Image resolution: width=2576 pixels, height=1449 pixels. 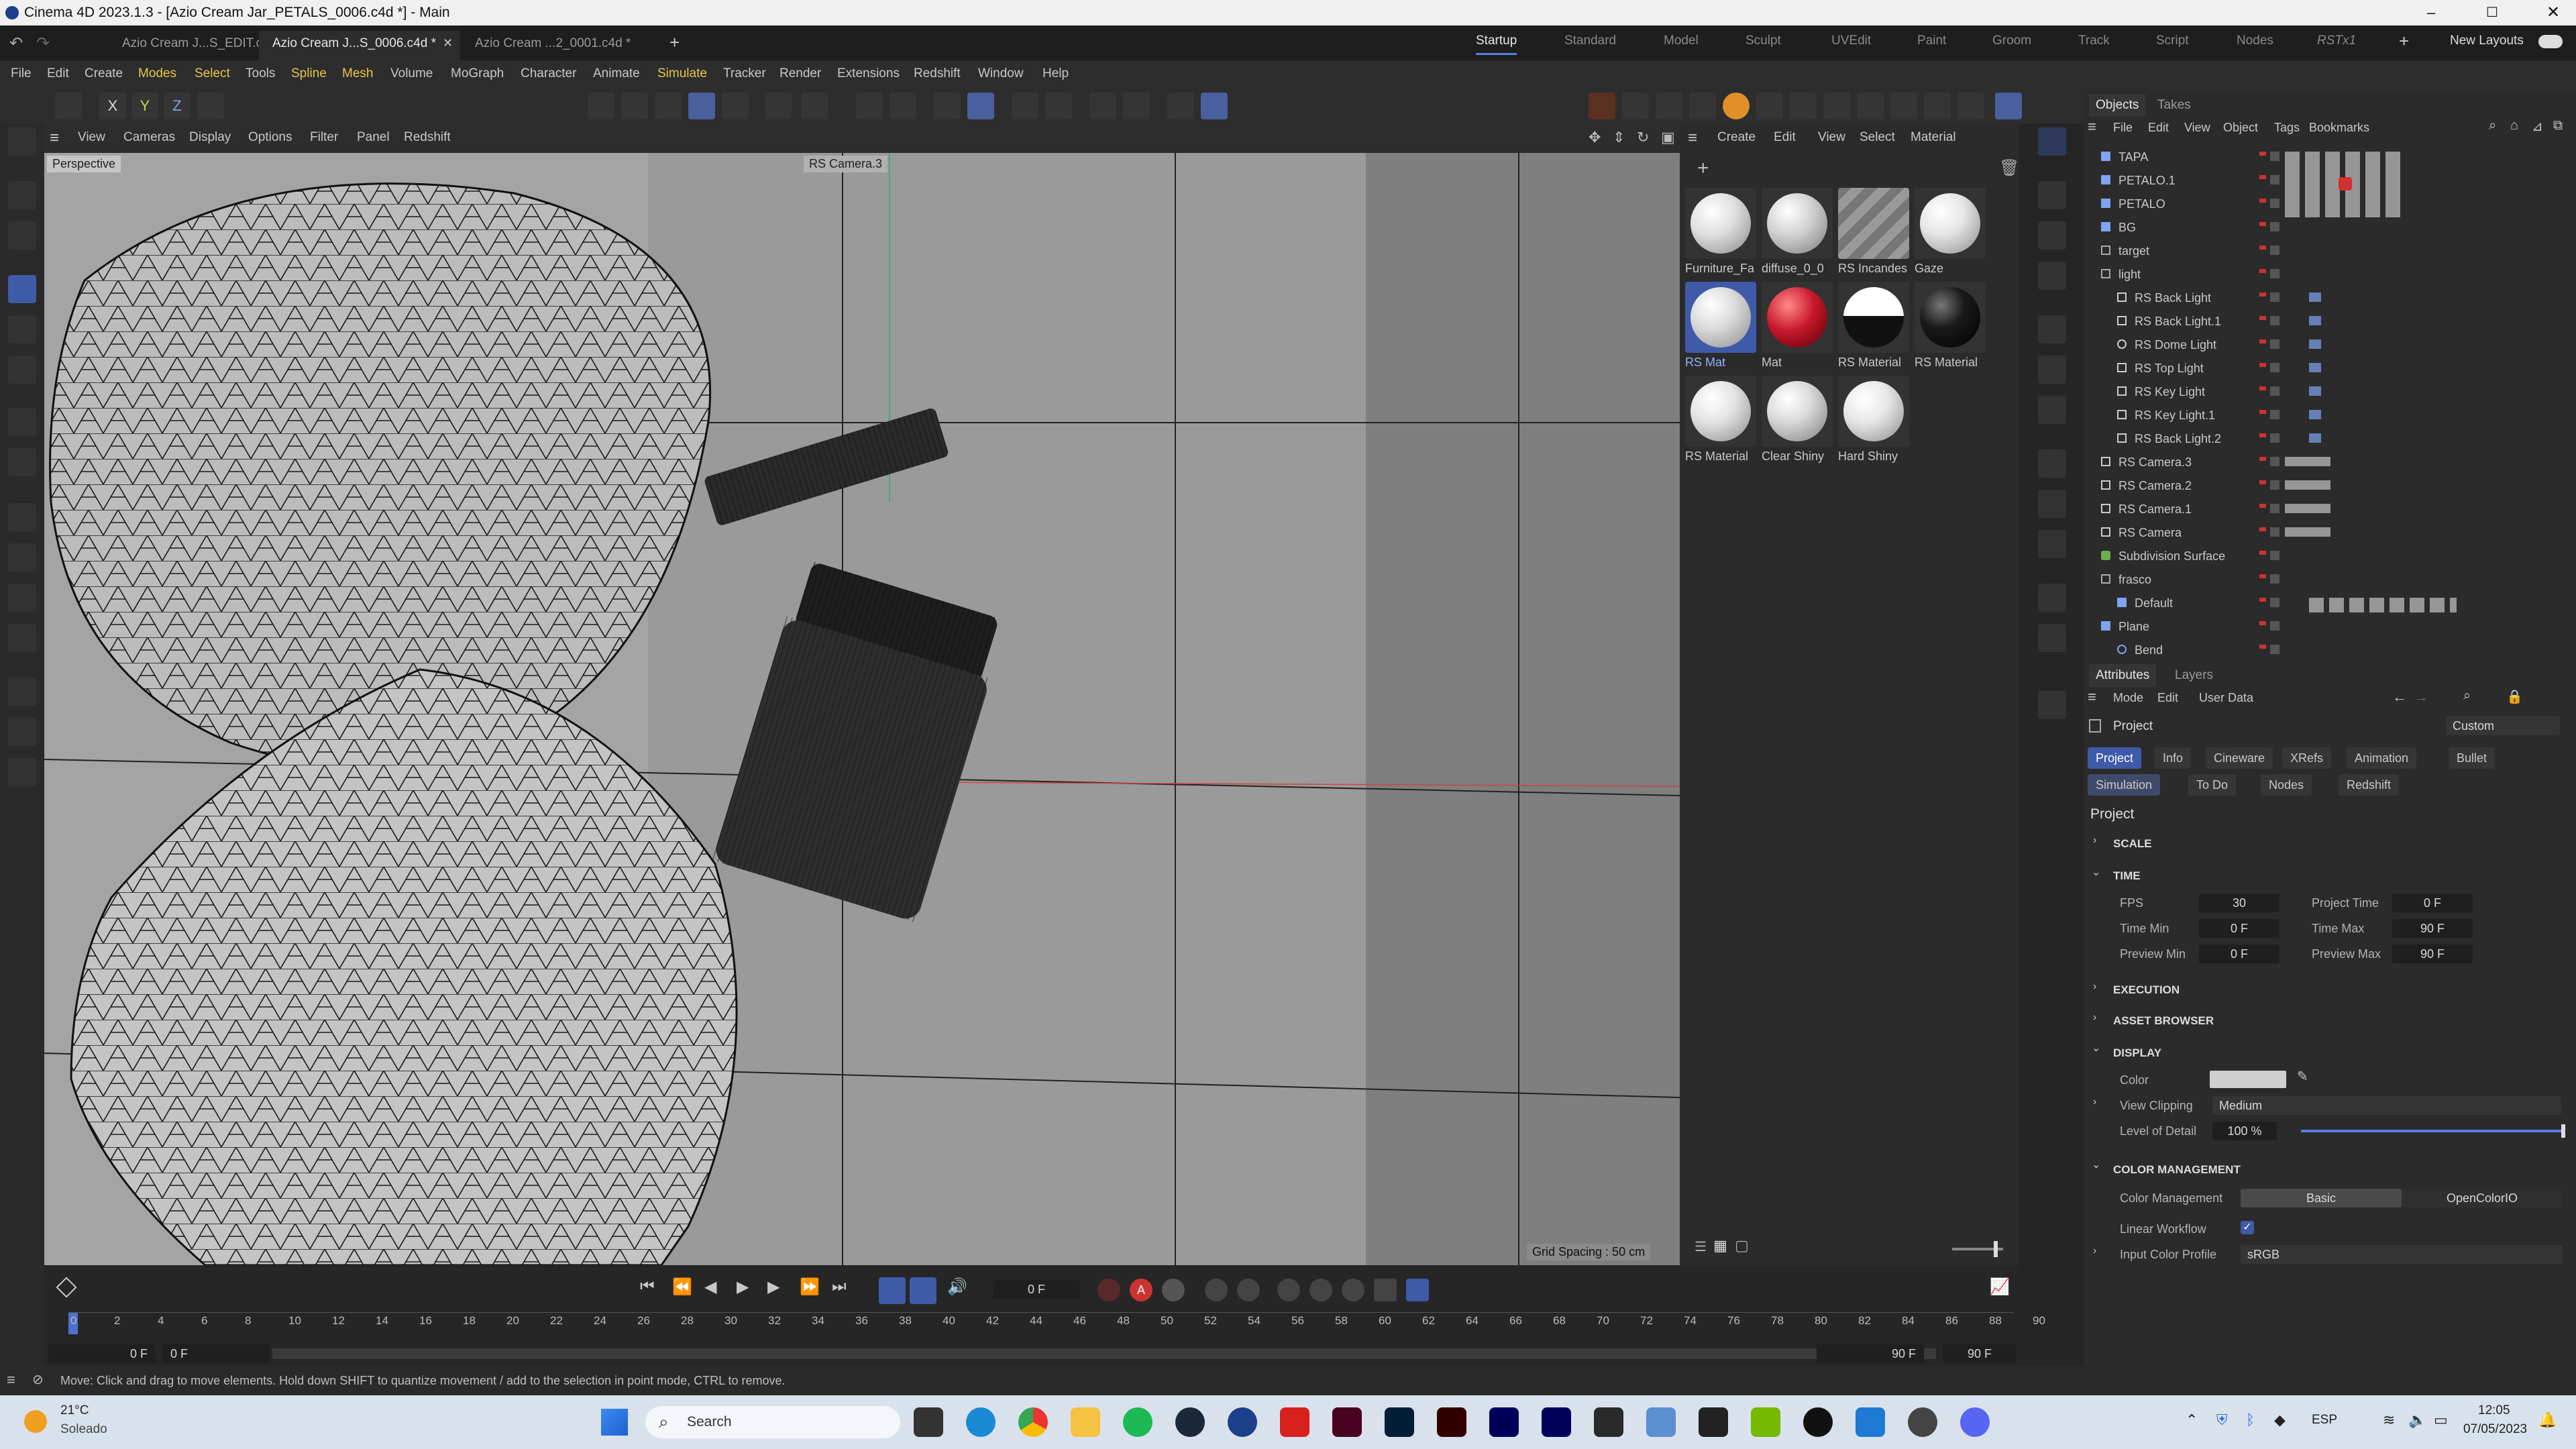 What do you see at coordinates (1058, 106) in the screenshot?
I see `locked-workplane-icon` at bounding box center [1058, 106].